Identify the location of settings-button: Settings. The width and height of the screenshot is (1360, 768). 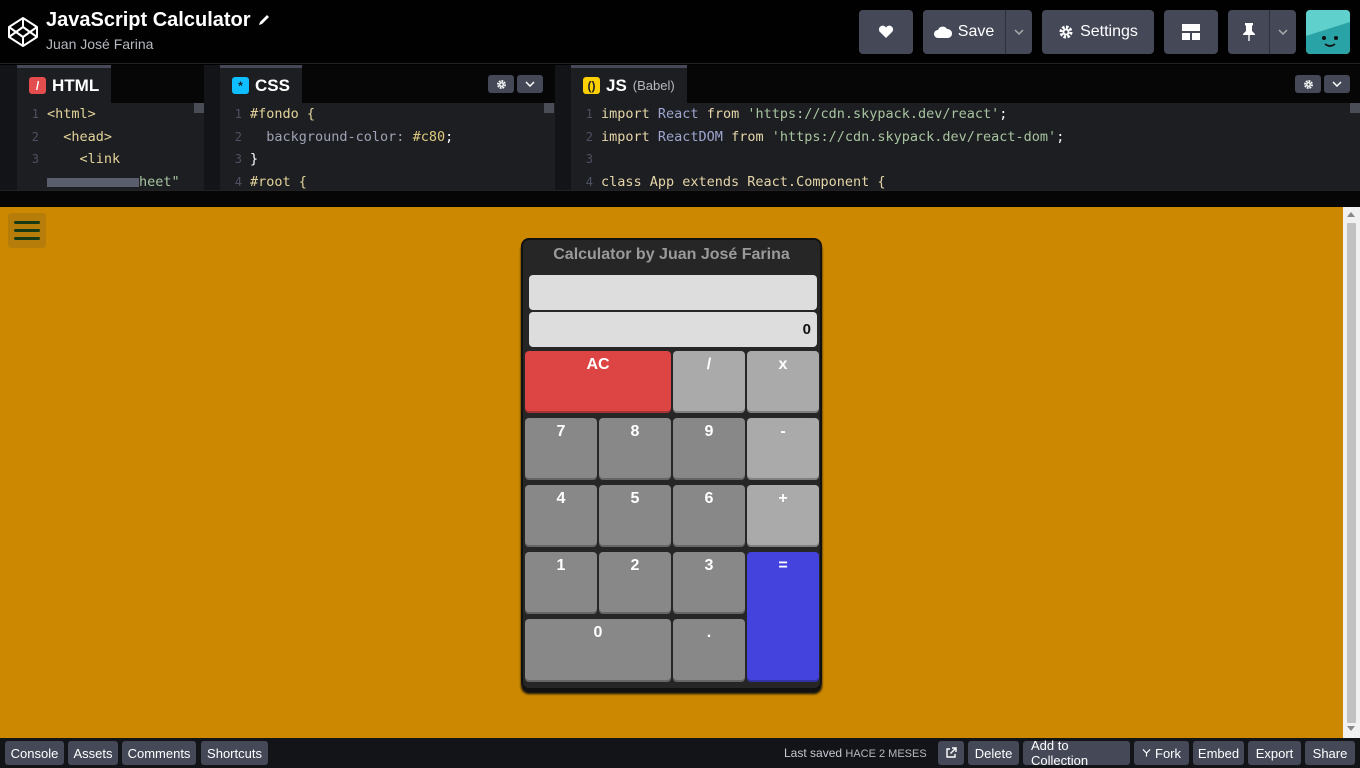
(1098, 32).